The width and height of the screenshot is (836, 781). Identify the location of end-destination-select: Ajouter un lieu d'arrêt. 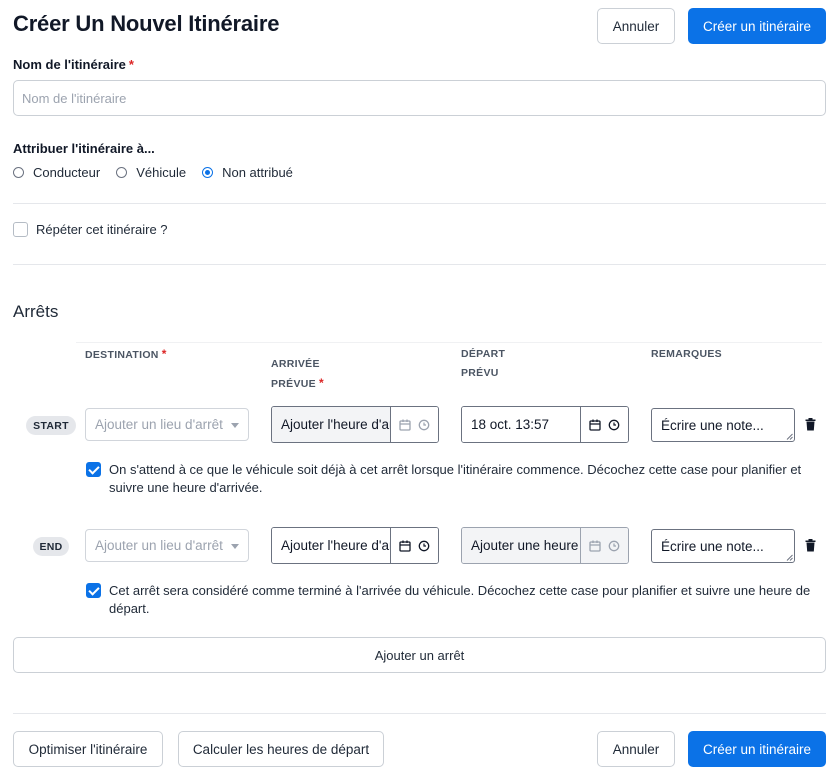
(167, 545).